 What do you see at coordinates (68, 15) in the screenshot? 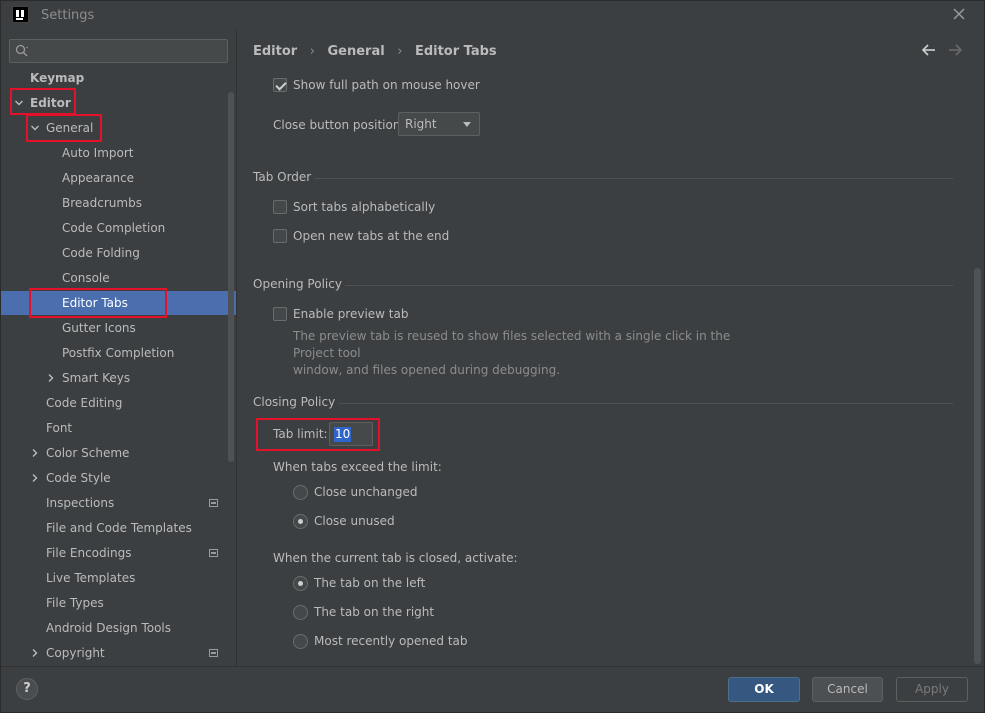
I see `window-title: Settings` at bounding box center [68, 15].